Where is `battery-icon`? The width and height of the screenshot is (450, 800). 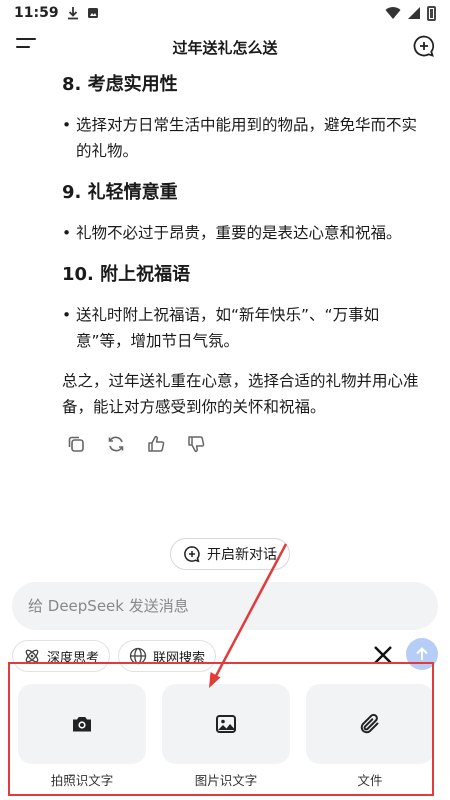 battery-icon is located at coordinates (431, 13).